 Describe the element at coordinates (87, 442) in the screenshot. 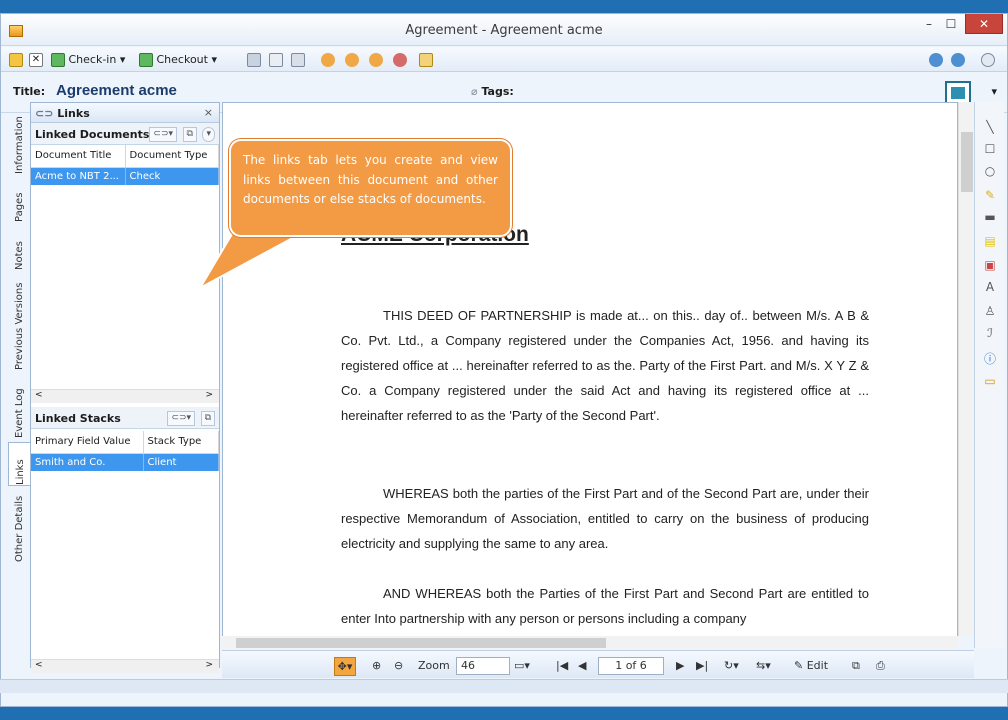

I see `column-primary-field-value: Primary Field Value` at that location.